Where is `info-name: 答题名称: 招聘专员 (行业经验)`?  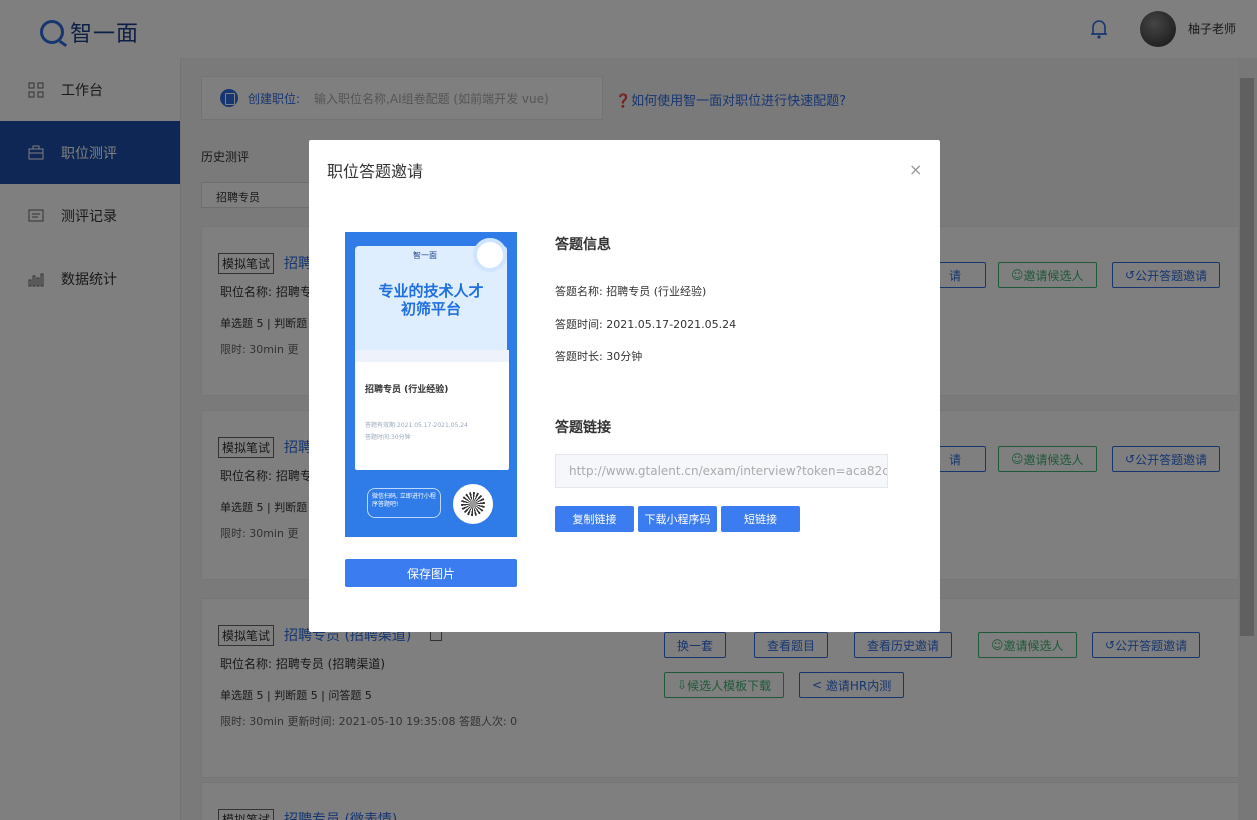 info-name: 答题名称: 招聘专员 (行业经验) is located at coordinates (631, 291).